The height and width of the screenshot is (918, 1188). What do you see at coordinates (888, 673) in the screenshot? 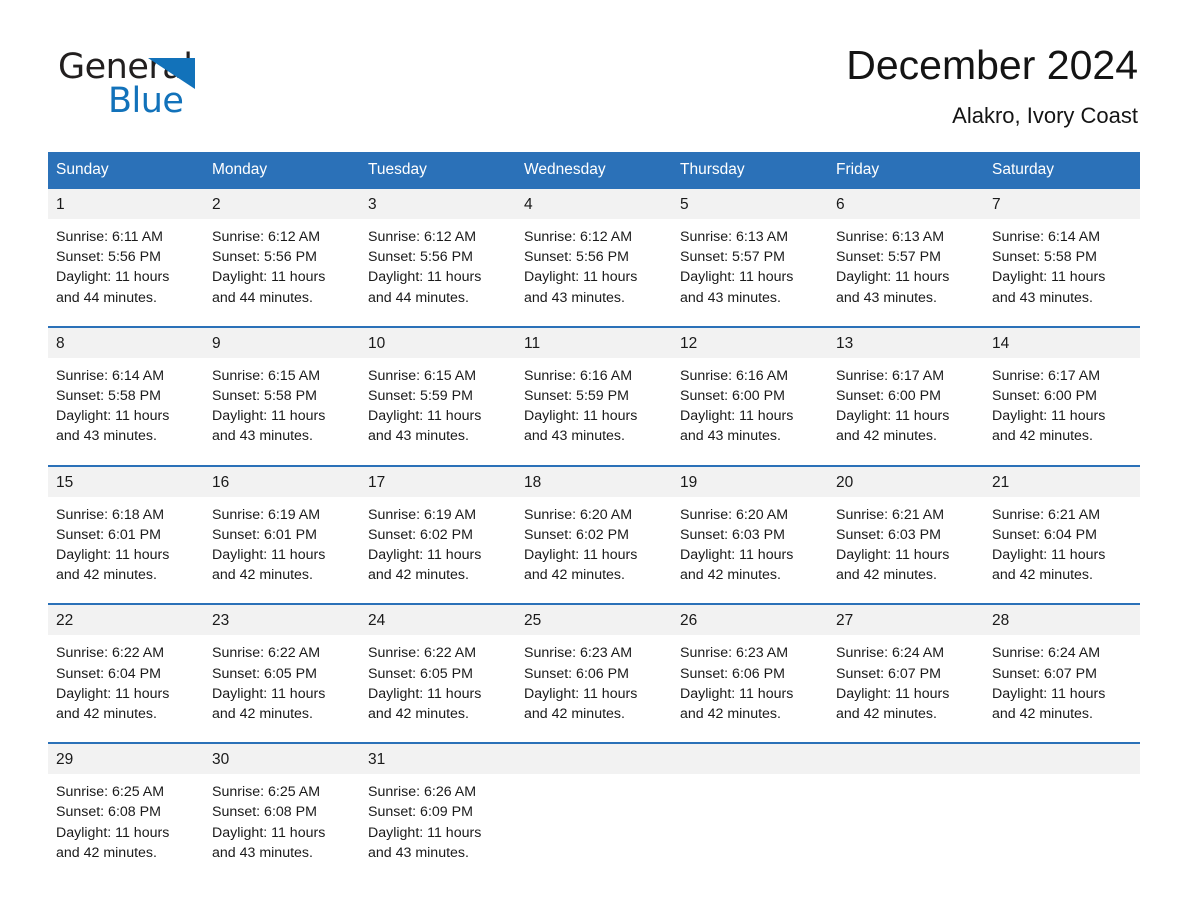
I see `sunset-text: Sunset: 6:07 PM` at bounding box center [888, 673].